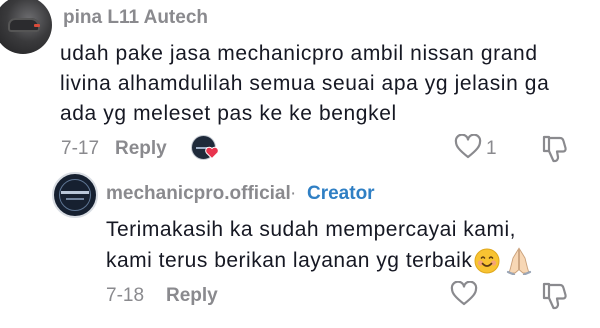  What do you see at coordinates (341, 193) in the screenshot?
I see `creator-badge: Creator` at bounding box center [341, 193].